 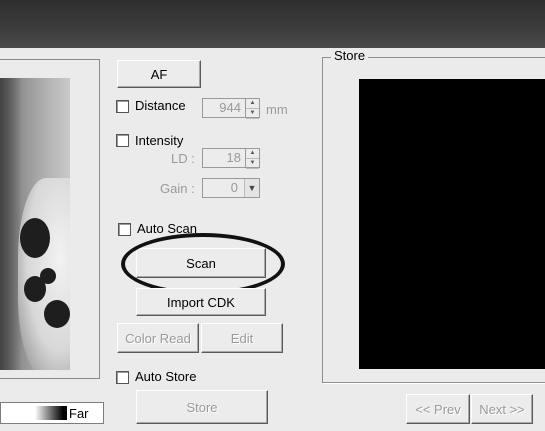 What do you see at coordinates (277, 109) in the screenshot?
I see `distance-unit: mm` at bounding box center [277, 109].